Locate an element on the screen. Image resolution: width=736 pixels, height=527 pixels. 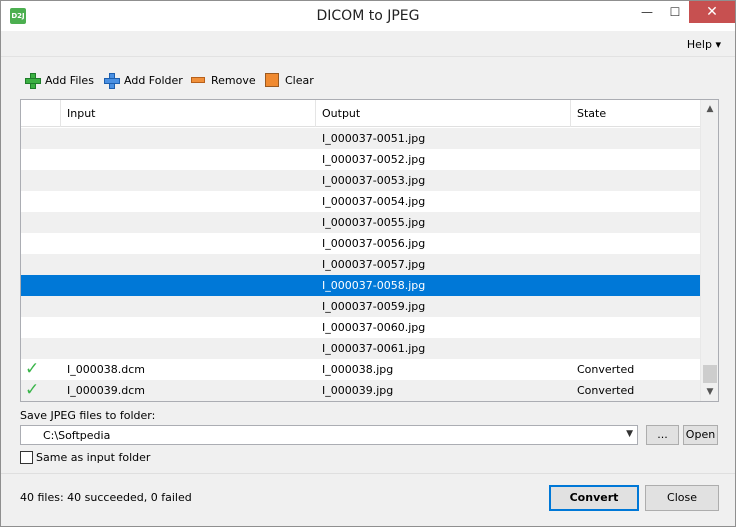
scroll-down-icon: ▼ is located at coordinates (709, 392).